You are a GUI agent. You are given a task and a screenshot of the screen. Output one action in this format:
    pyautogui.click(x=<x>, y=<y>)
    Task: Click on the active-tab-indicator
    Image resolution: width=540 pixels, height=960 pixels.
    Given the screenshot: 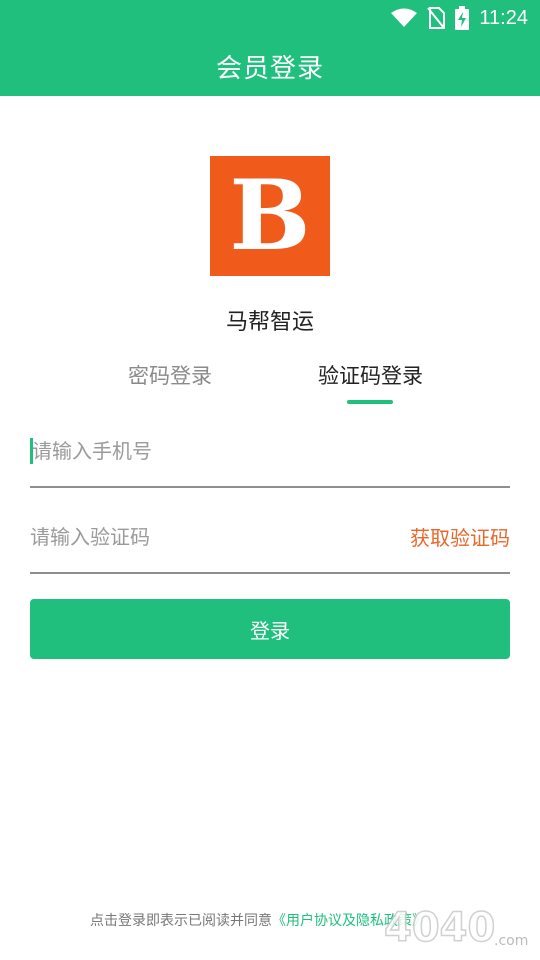 What is the action you would take?
    pyautogui.click(x=370, y=402)
    